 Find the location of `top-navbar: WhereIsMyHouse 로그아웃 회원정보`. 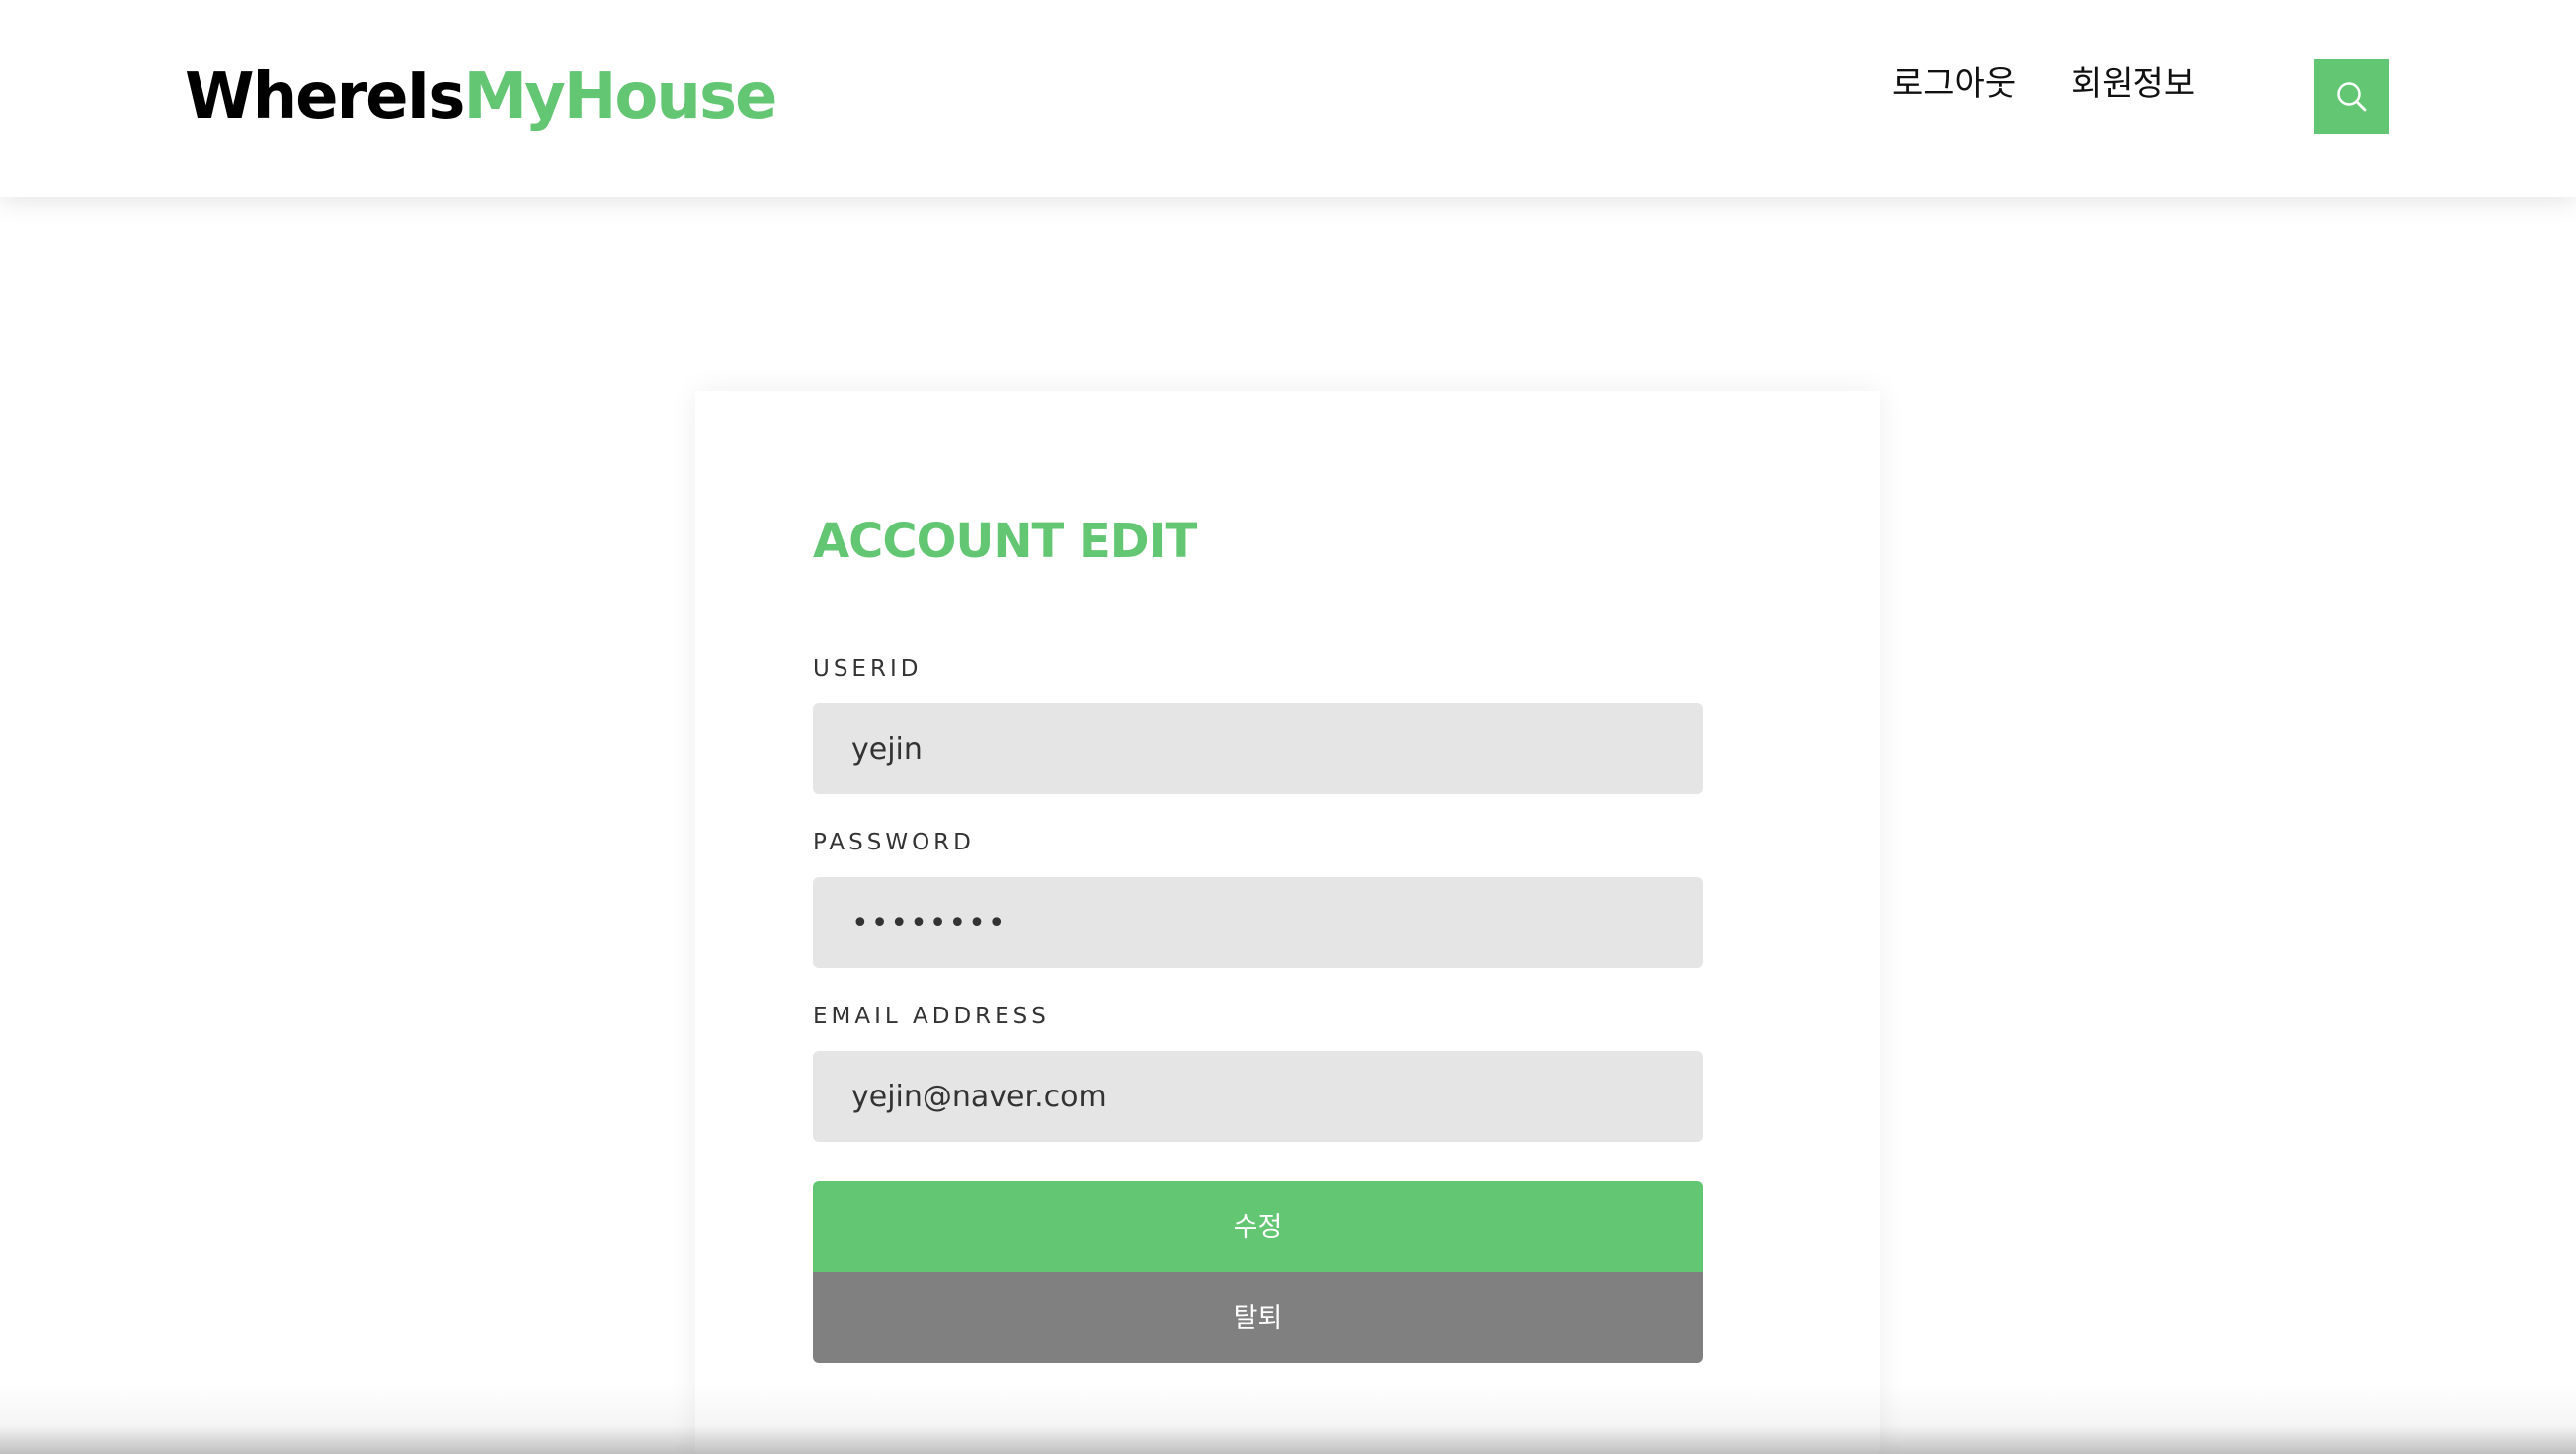

top-navbar: WhereIsMyHouse 로그아웃 회원정보 is located at coordinates (1288, 99).